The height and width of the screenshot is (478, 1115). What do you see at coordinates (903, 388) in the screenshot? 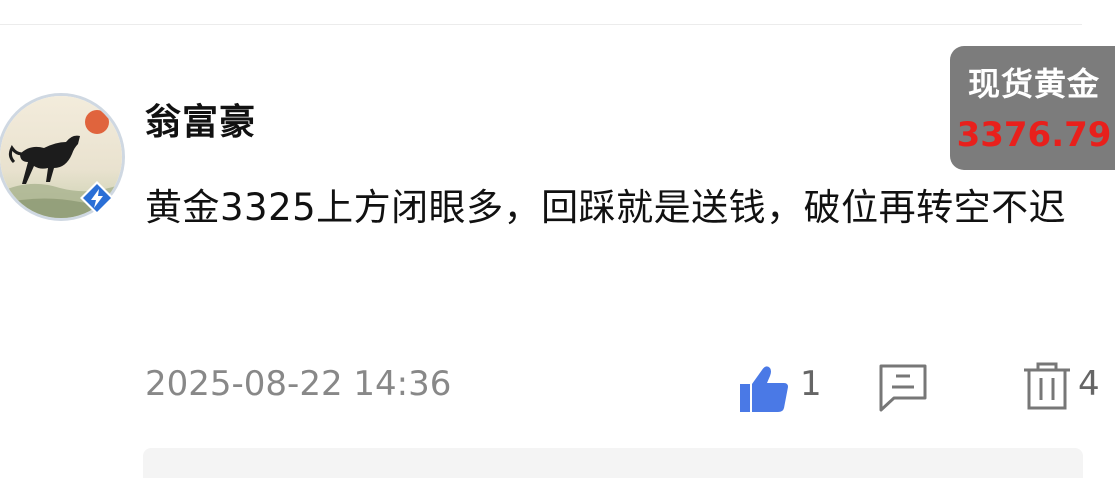
I see `comment-icon` at bounding box center [903, 388].